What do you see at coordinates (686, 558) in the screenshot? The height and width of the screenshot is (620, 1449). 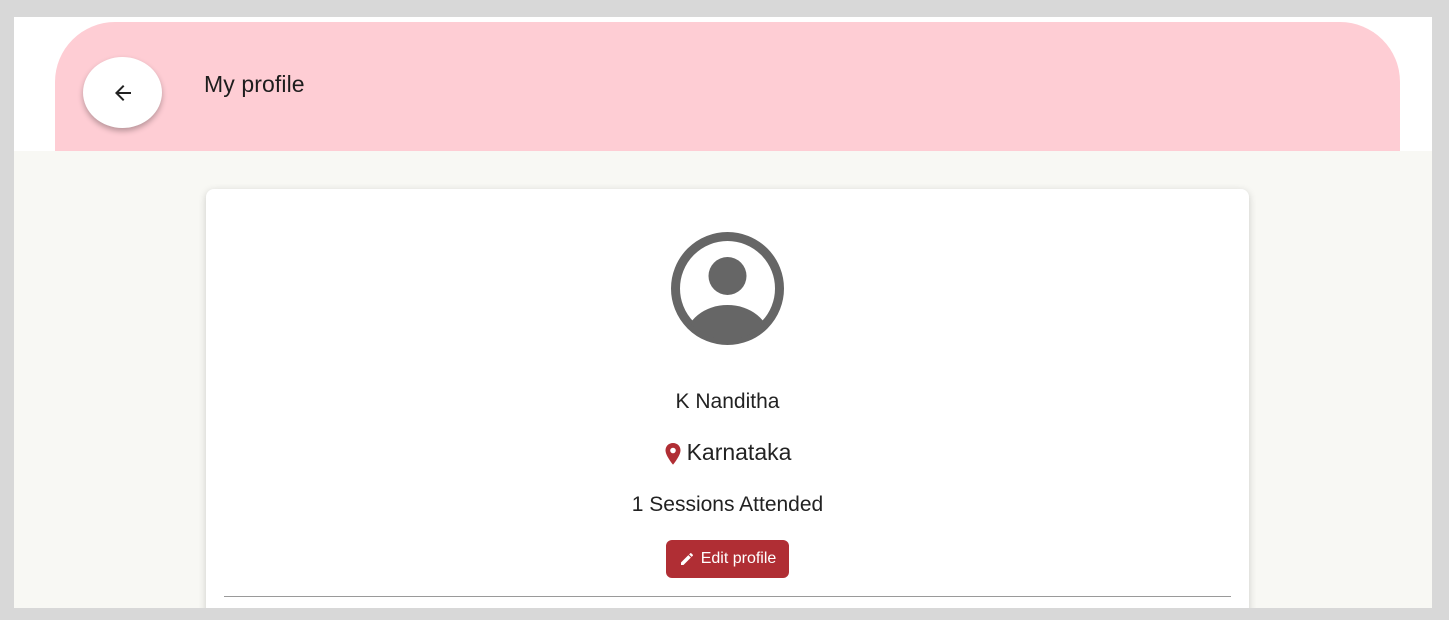 I see `pencil-icon` at bounding box center [686, 558].